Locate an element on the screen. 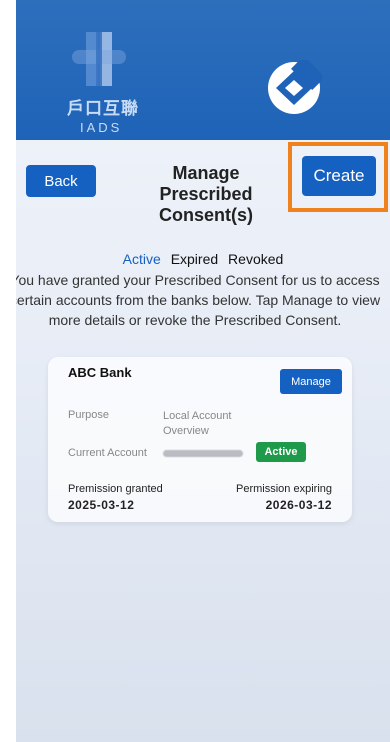 The image size is (390, 742). iads-logo: 戶口互聯 IADS is located at coordinates (110, 83).